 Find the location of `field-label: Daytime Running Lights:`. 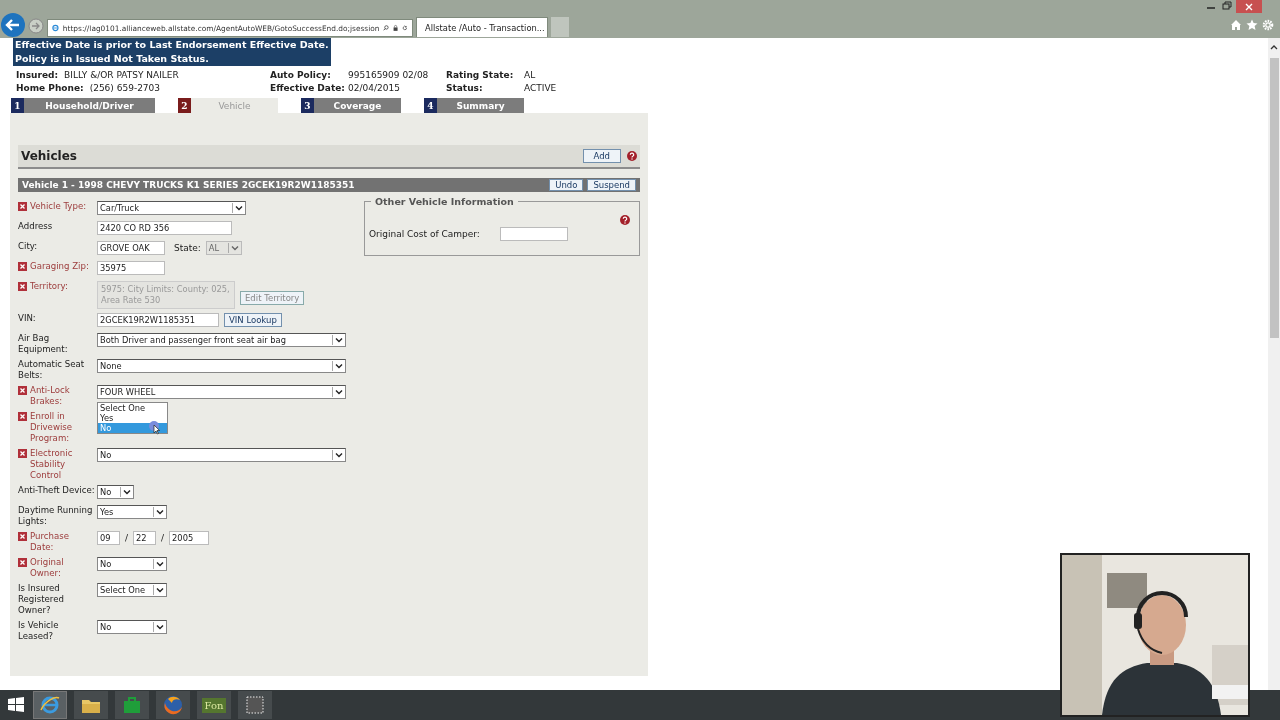

field-label: Daytime Running Lights: is located at coordinates (56, 516).